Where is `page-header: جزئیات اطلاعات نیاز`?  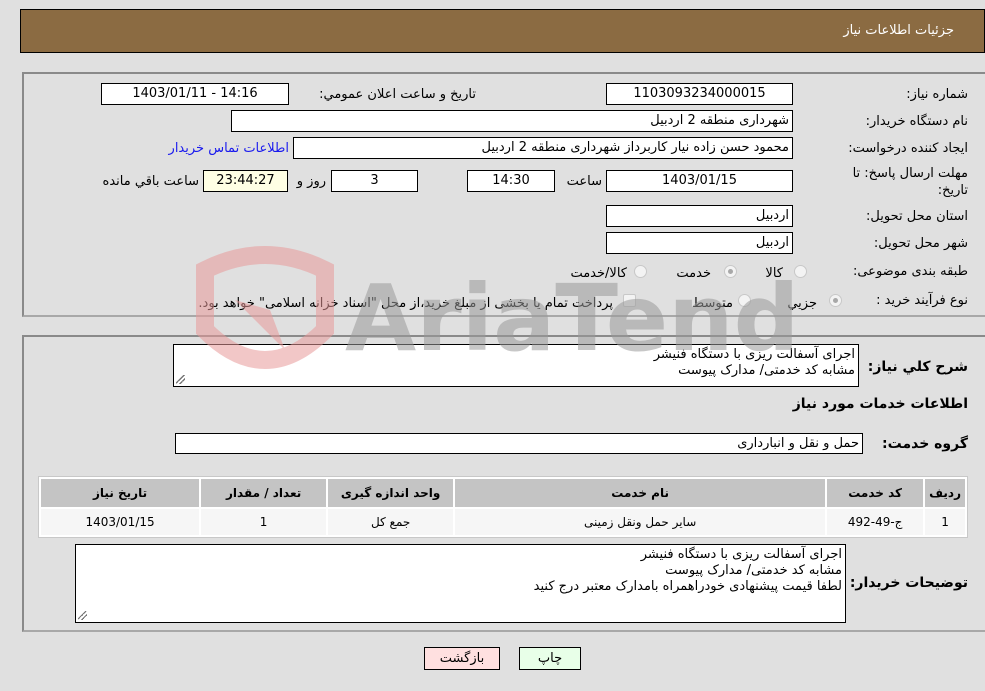
page-header: جزئیات اطلاعات نیاز is located at coordinates (502, 31).